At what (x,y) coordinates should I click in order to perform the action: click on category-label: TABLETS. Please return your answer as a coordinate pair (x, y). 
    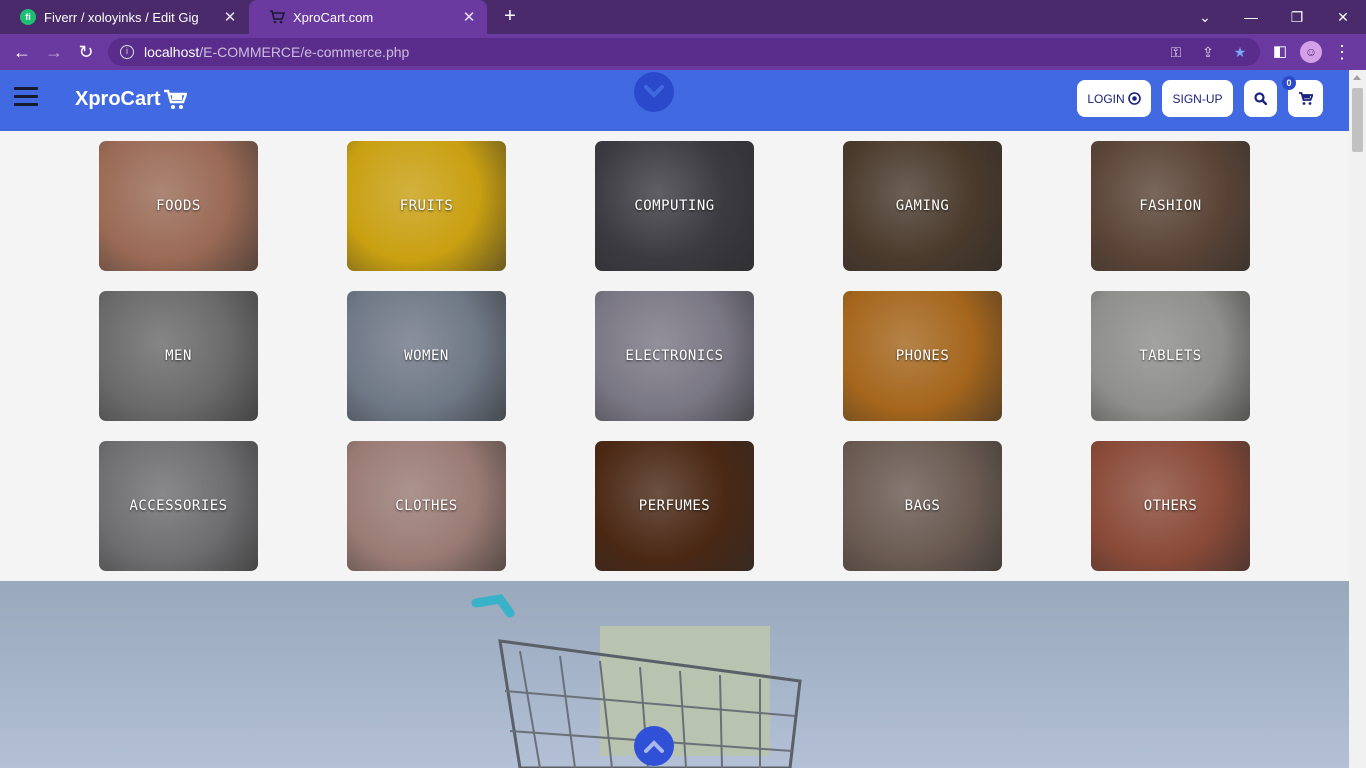
    Looking at the image, I should click on (1170, 356).